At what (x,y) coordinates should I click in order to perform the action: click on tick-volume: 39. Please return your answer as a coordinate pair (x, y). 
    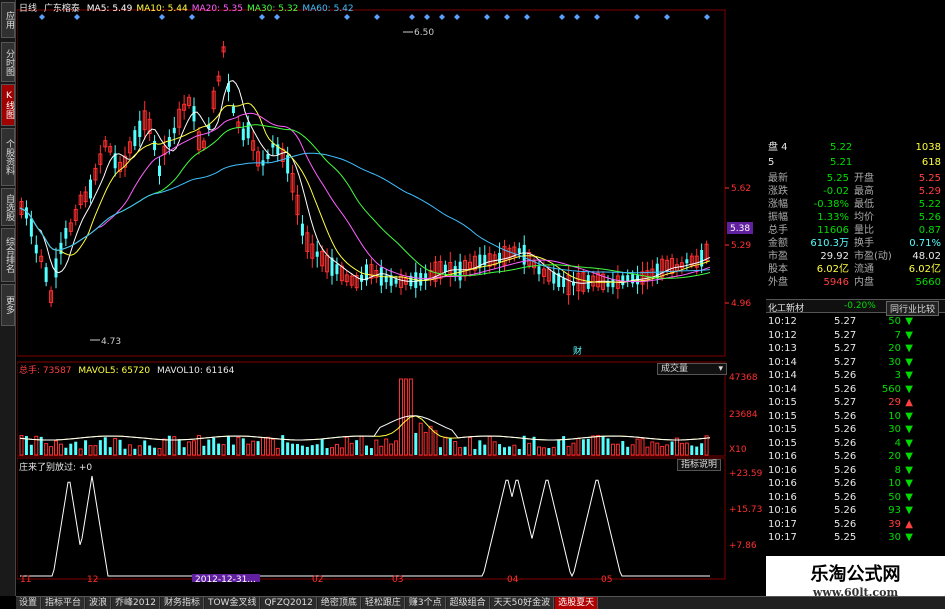
    Looking at the image, I should click on (894, 524).